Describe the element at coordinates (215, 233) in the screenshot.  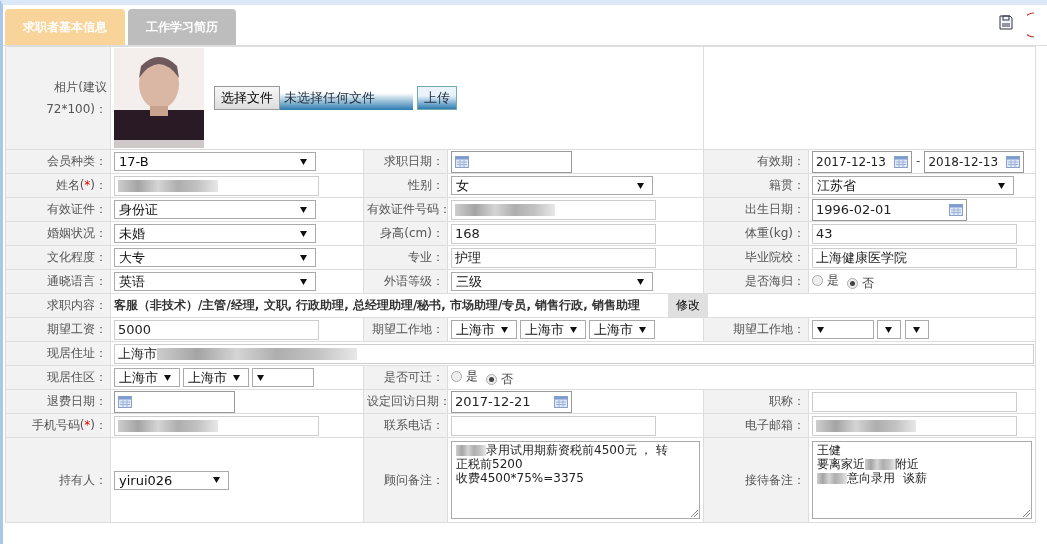
I see `dropdown: 未婚` at that location.